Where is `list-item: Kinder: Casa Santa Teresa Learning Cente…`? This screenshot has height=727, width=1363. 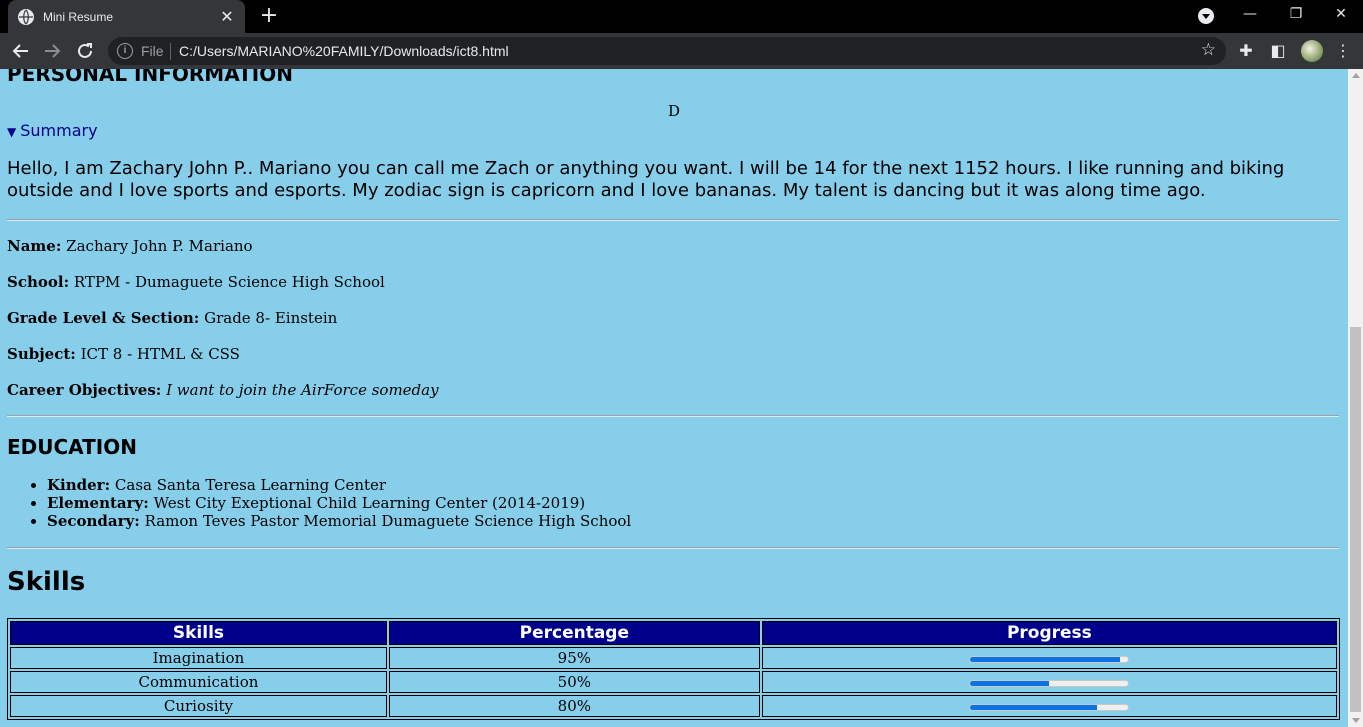 list-item: Kinder: Casa Santa Teresa Learning Cente… is located at coordinates (339, 485).